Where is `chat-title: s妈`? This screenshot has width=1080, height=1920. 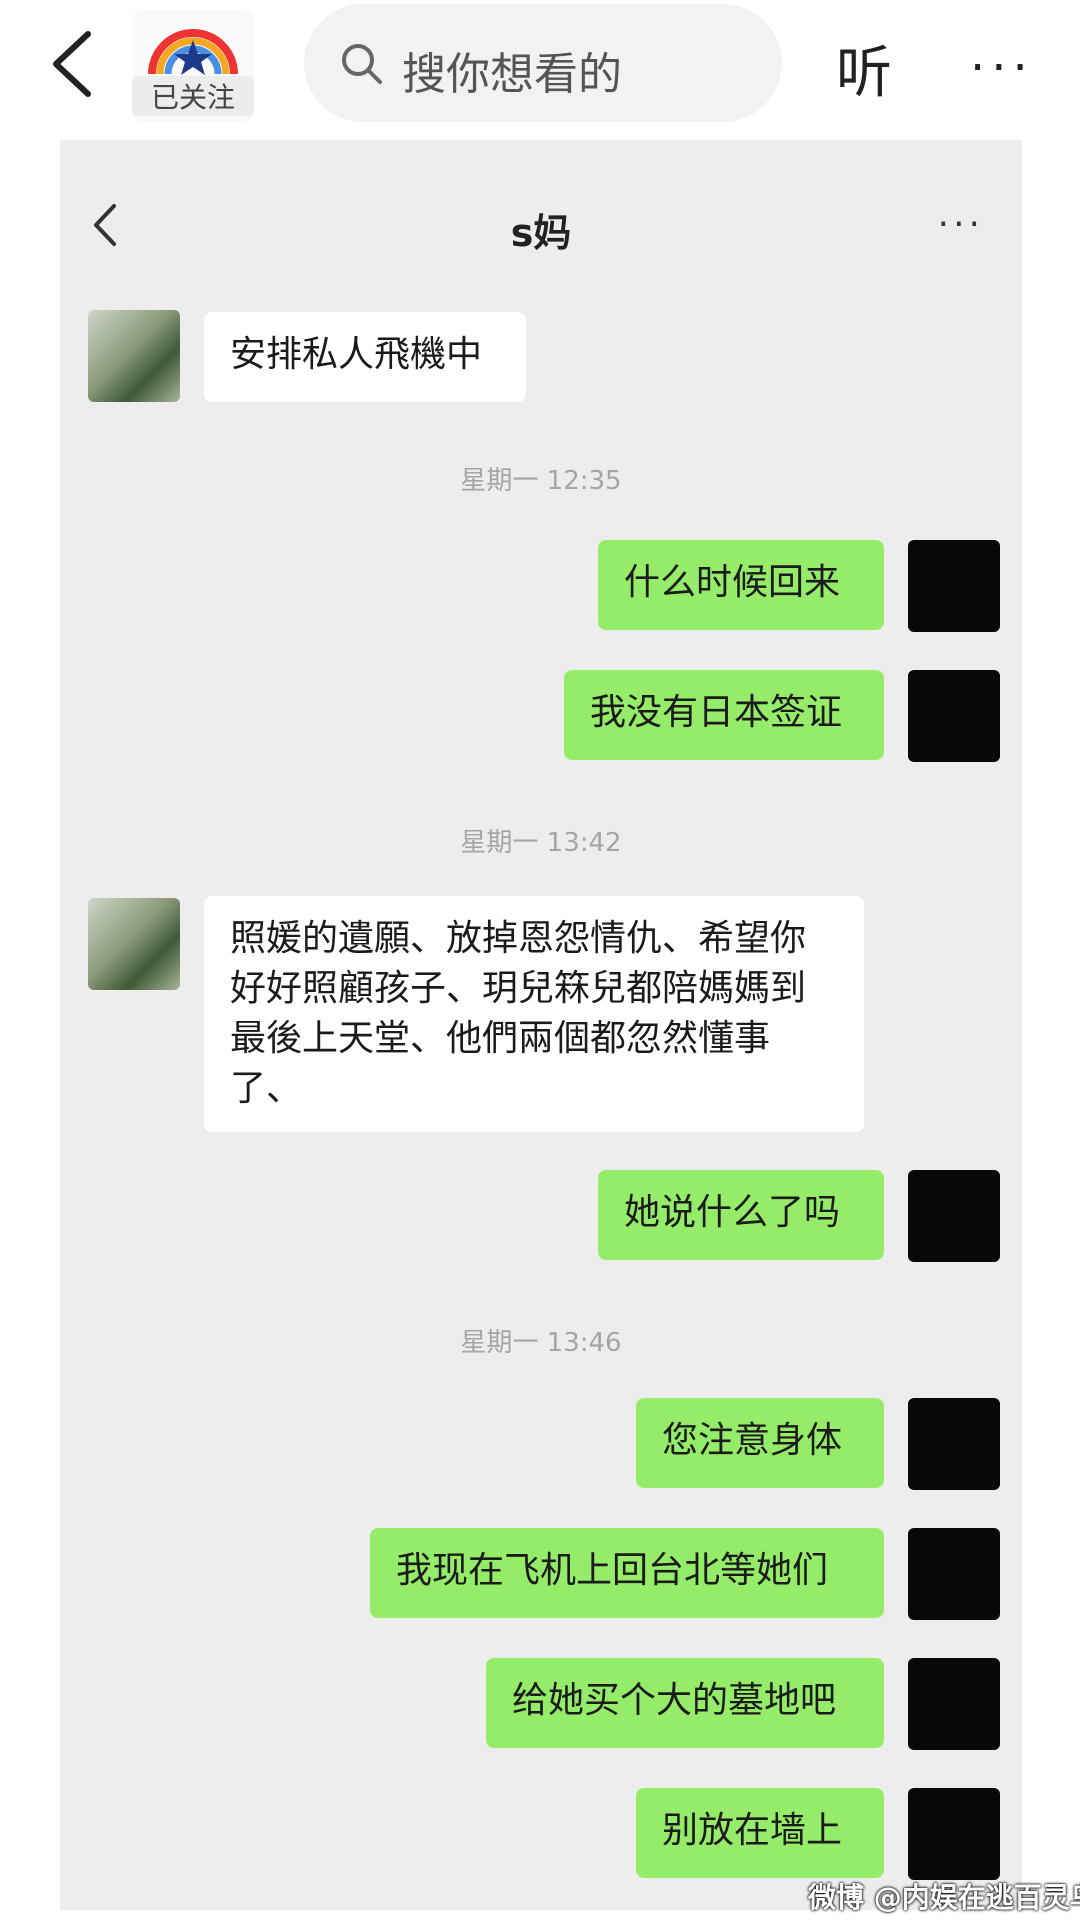 chat-title: s妈 is located at coordinates (541, 233).